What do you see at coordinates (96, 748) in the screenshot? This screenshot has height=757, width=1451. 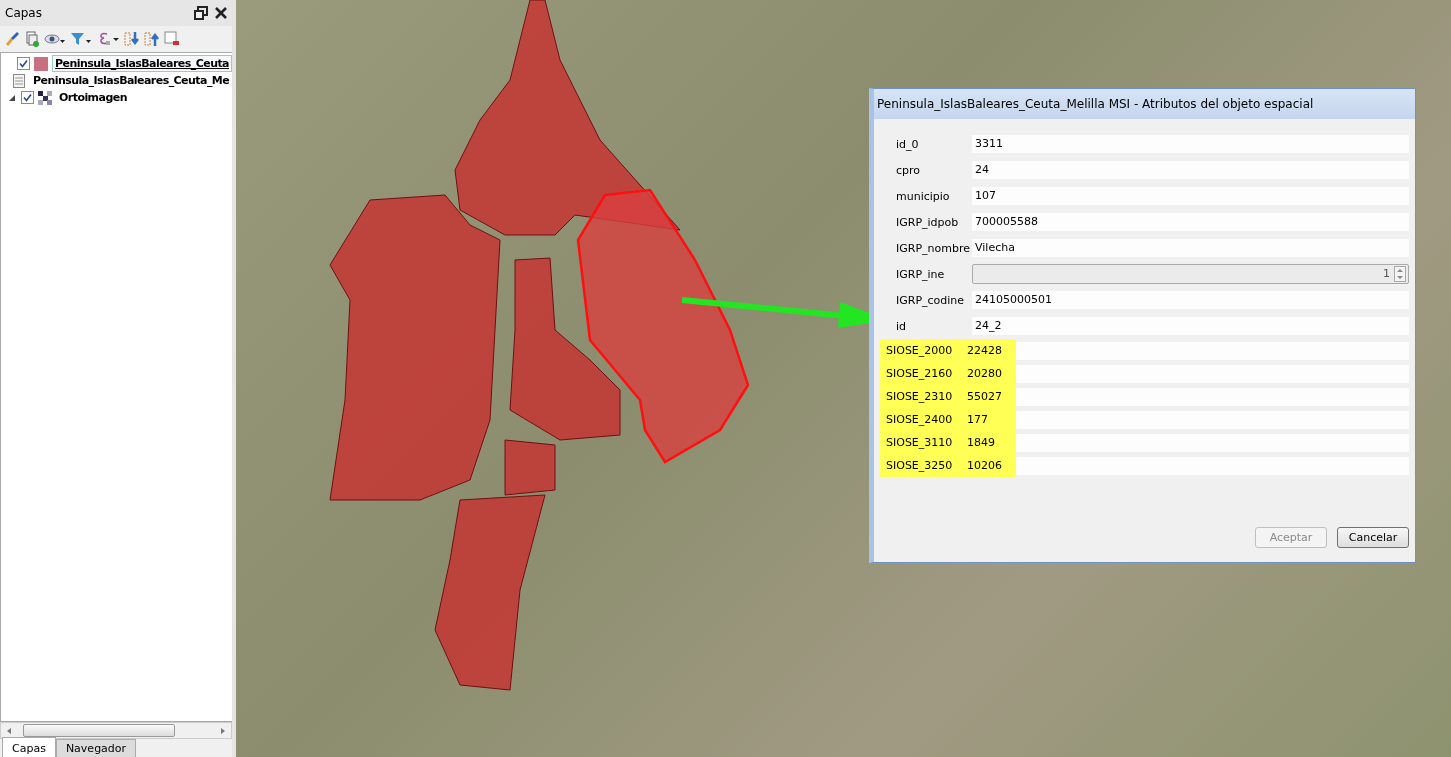 I see `panel-tab: Navegador` at bounding box center [96, 748].